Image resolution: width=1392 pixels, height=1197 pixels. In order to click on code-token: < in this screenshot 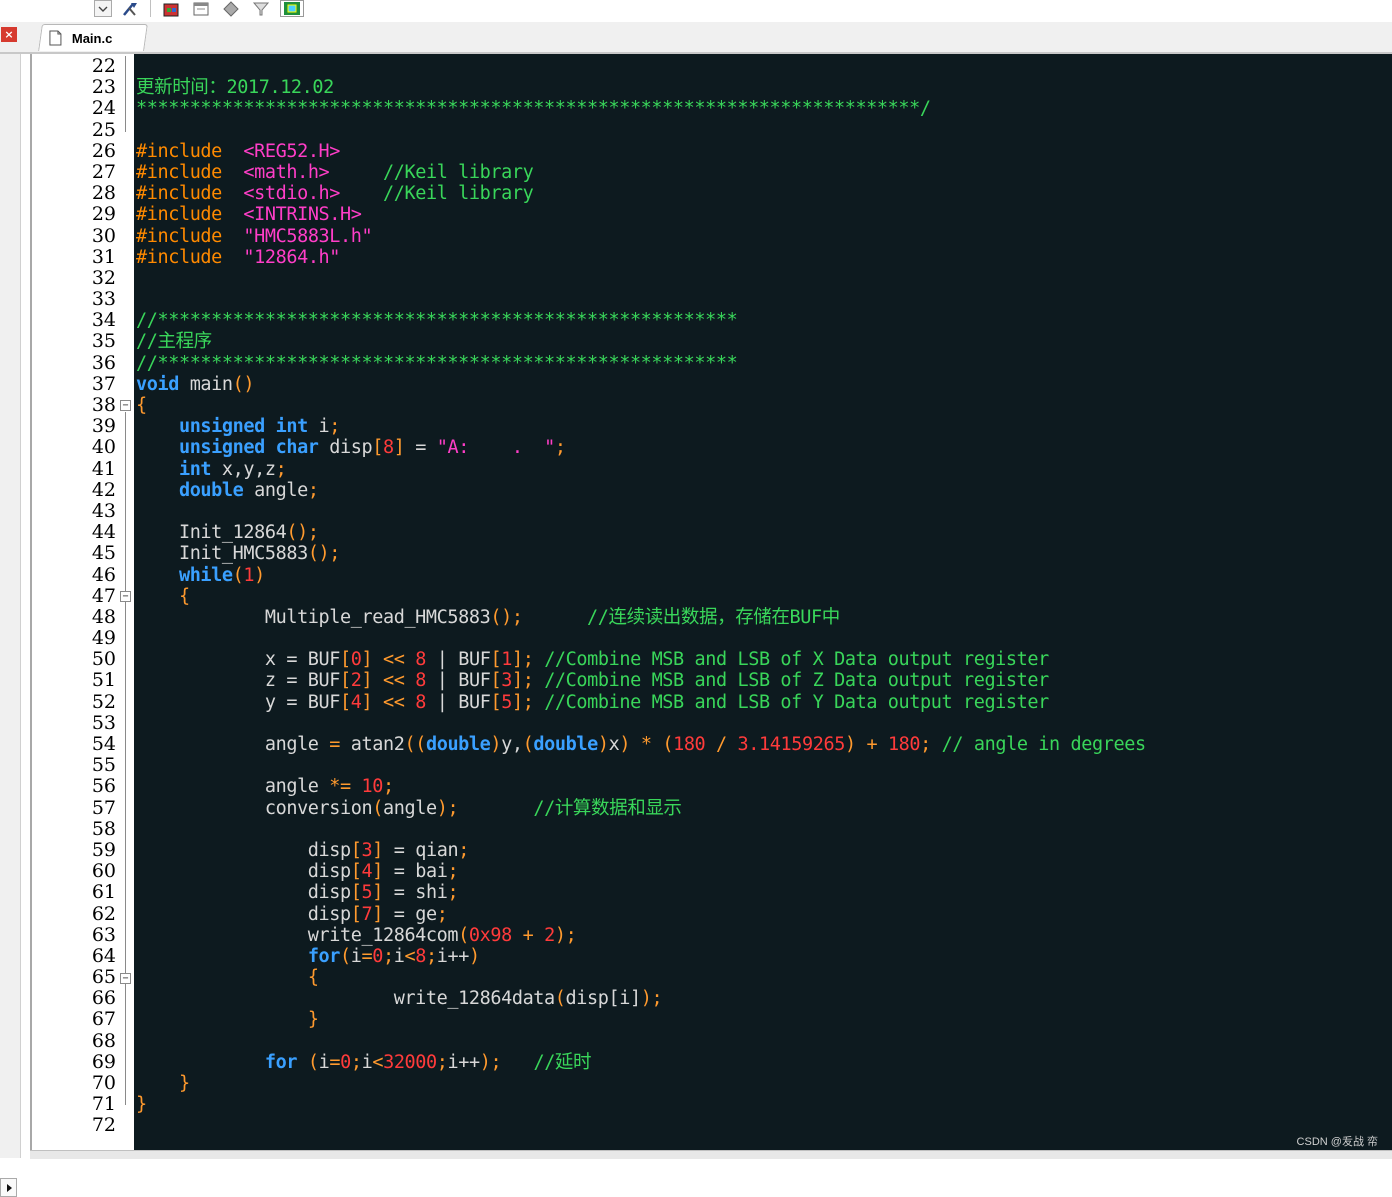, I will do `click(378, 1062)`.